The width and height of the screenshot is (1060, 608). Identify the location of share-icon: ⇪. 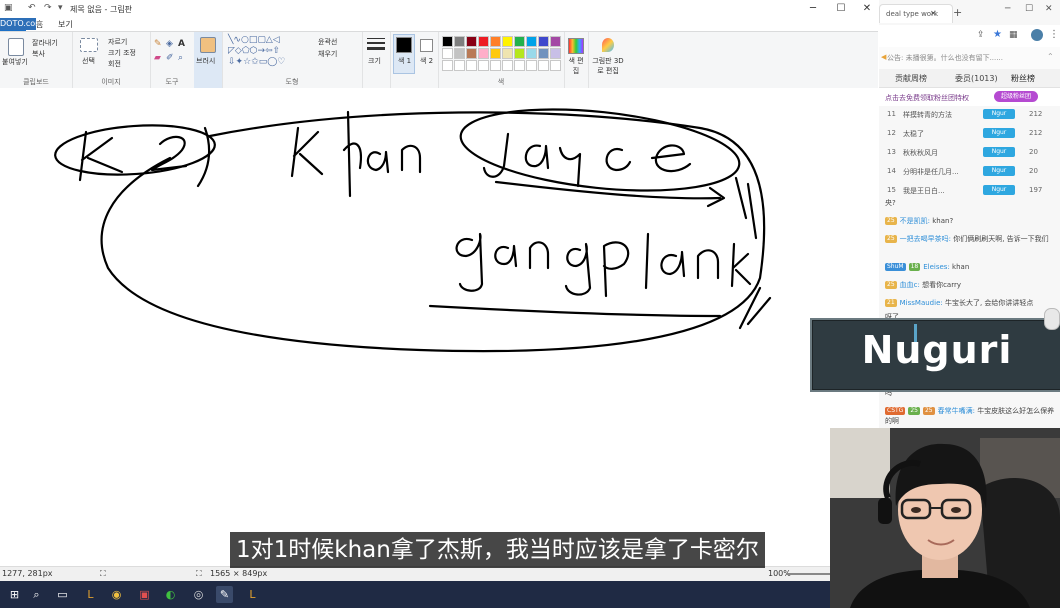
(981, 35).